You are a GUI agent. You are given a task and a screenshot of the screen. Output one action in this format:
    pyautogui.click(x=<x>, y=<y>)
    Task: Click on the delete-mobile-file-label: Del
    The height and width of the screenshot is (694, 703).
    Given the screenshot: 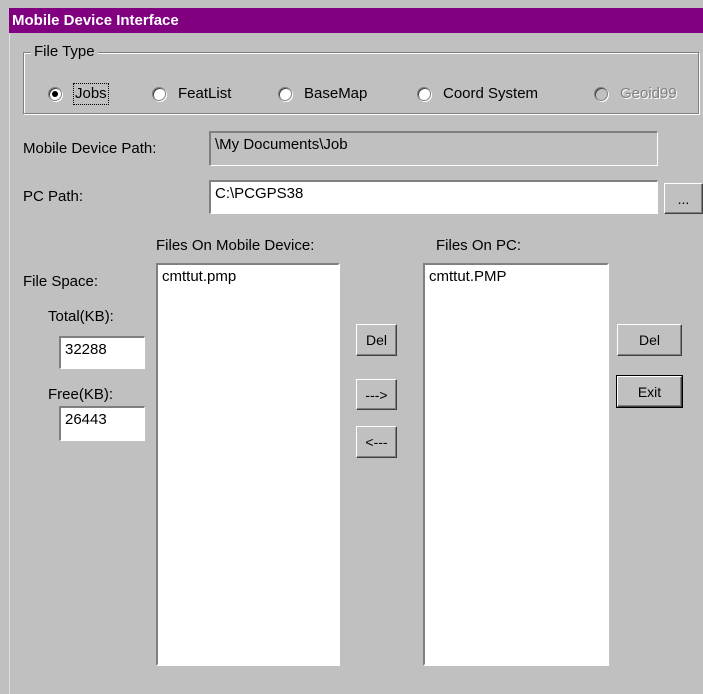 What is the action you would take?
    pyautogui.click(x=376, y=340)
    